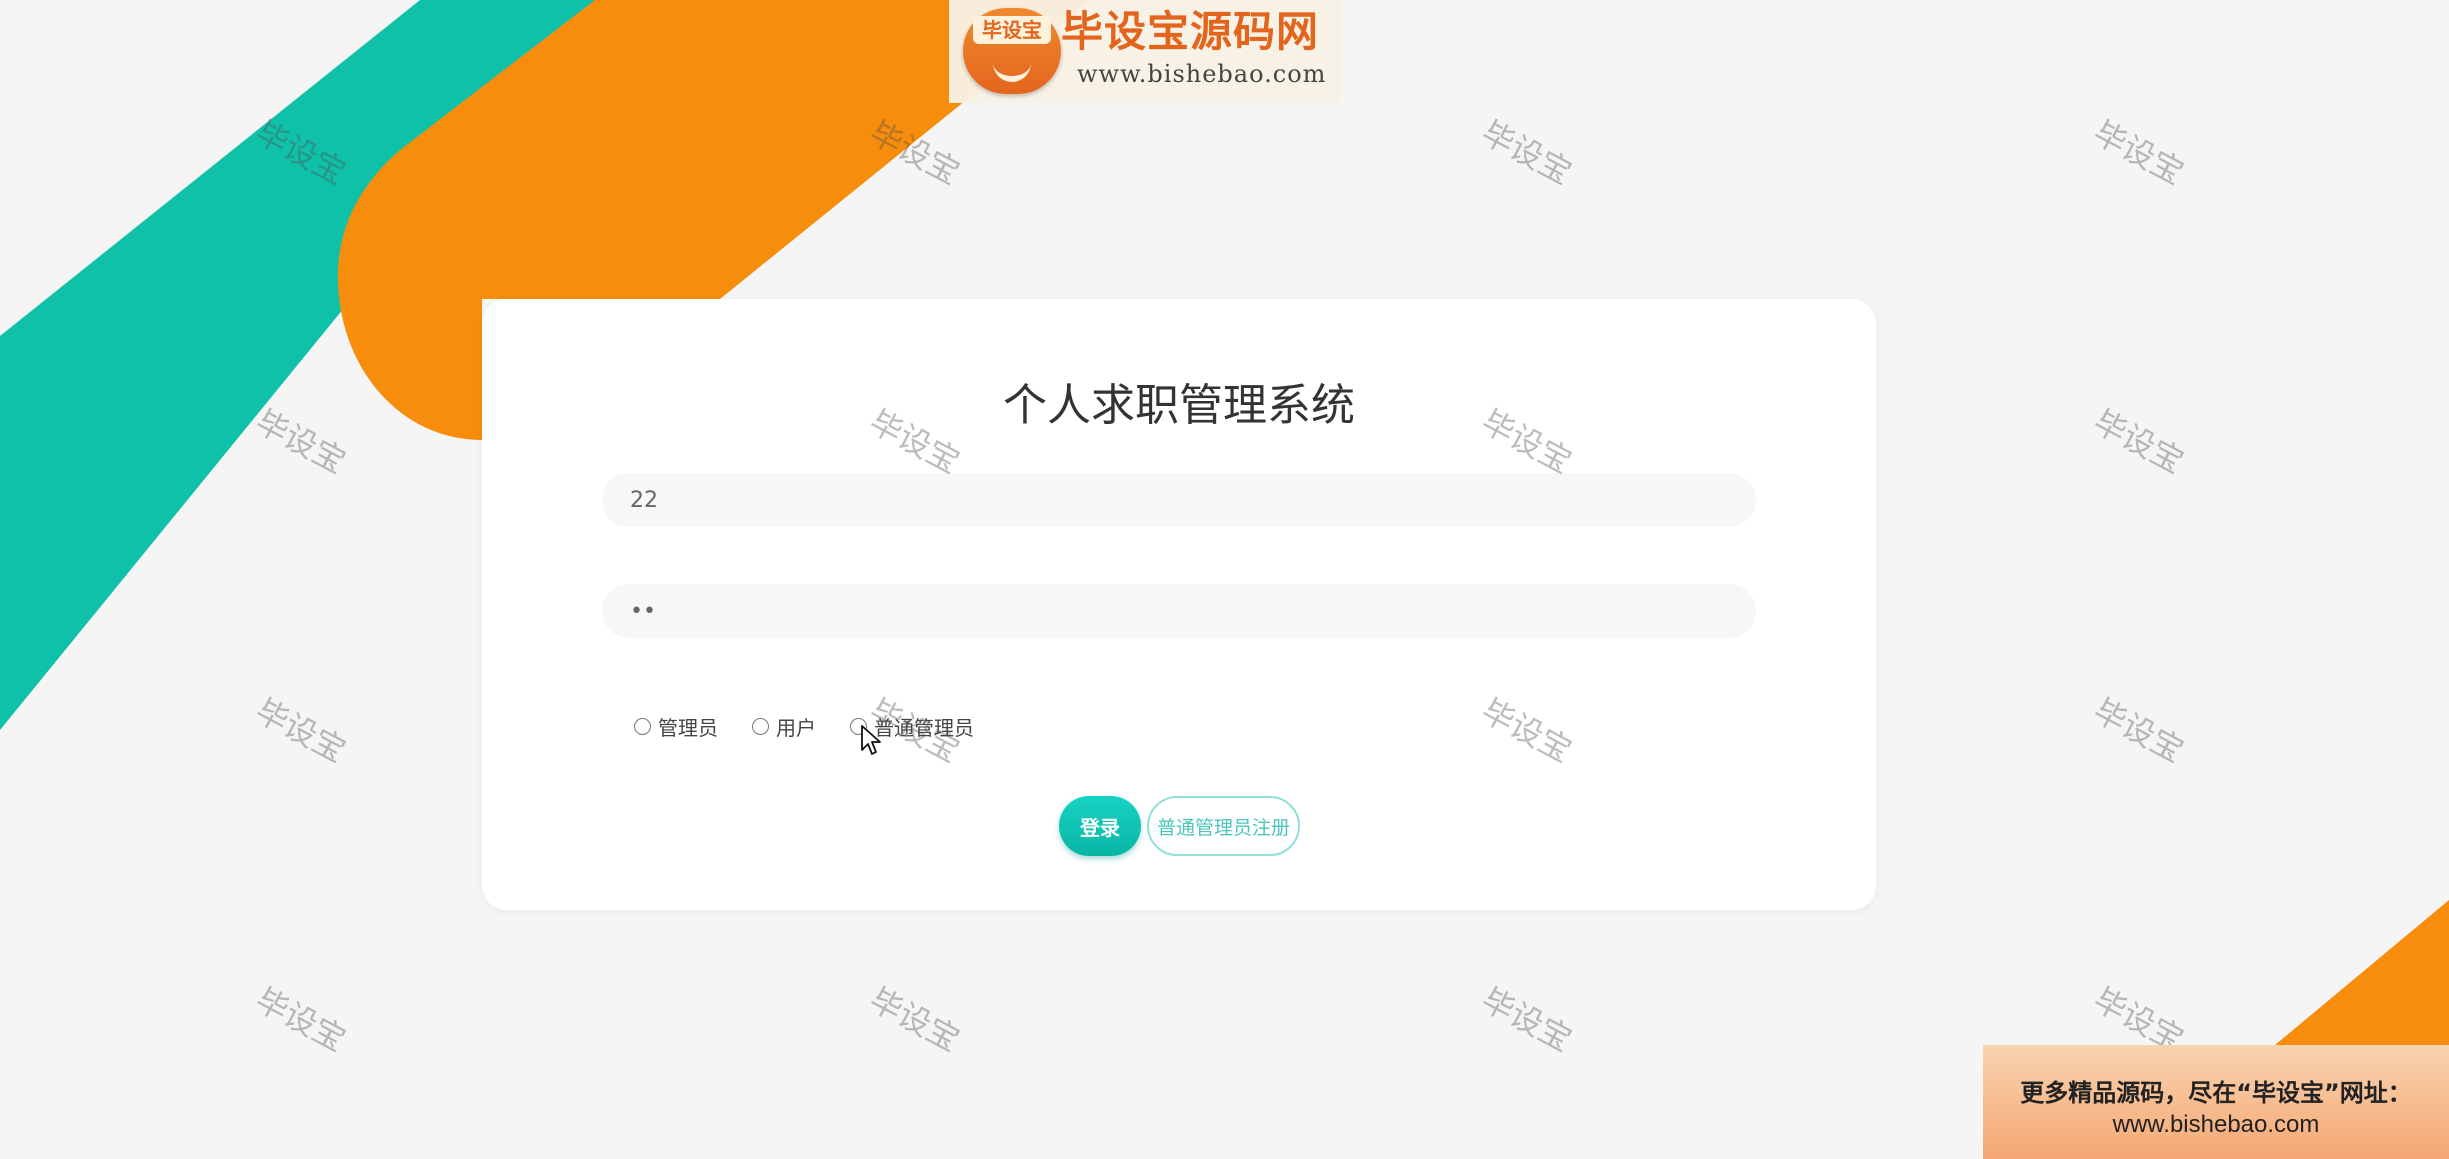  Describe the element at coordinates (2216, 1093) in the screenshot. I see `promo-text: 更多精品源码，尽在“毕设宝”网址：` at that location.